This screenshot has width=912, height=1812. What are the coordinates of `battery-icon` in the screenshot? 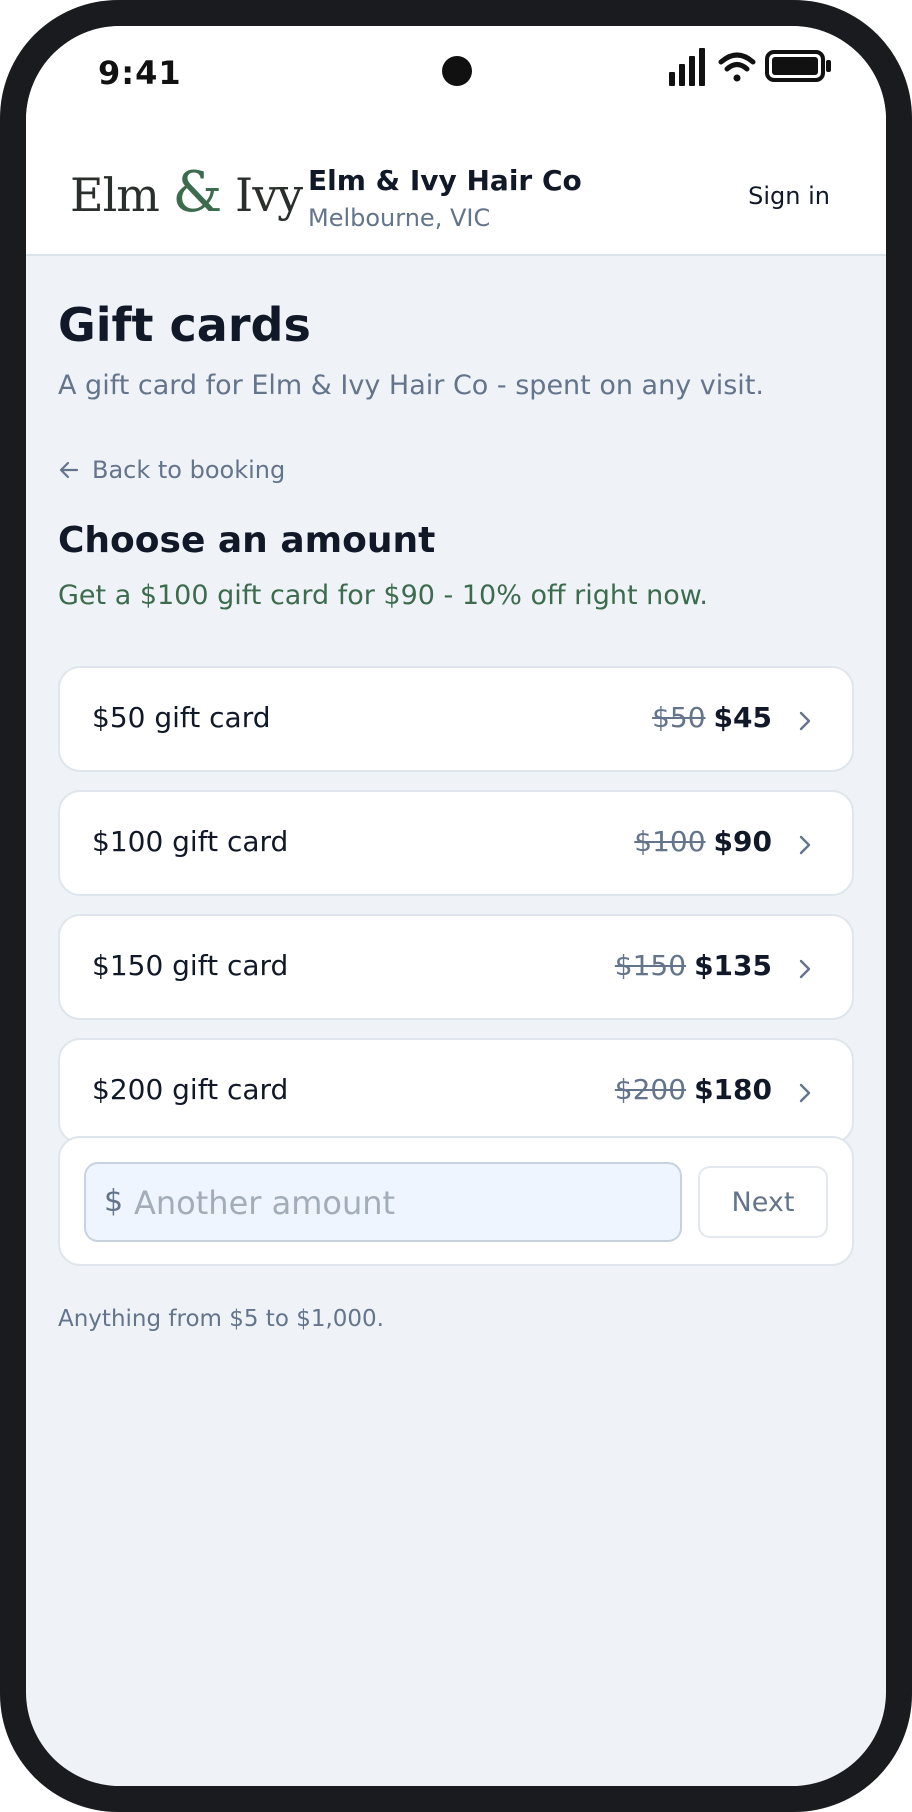 It's located at (798, 66).